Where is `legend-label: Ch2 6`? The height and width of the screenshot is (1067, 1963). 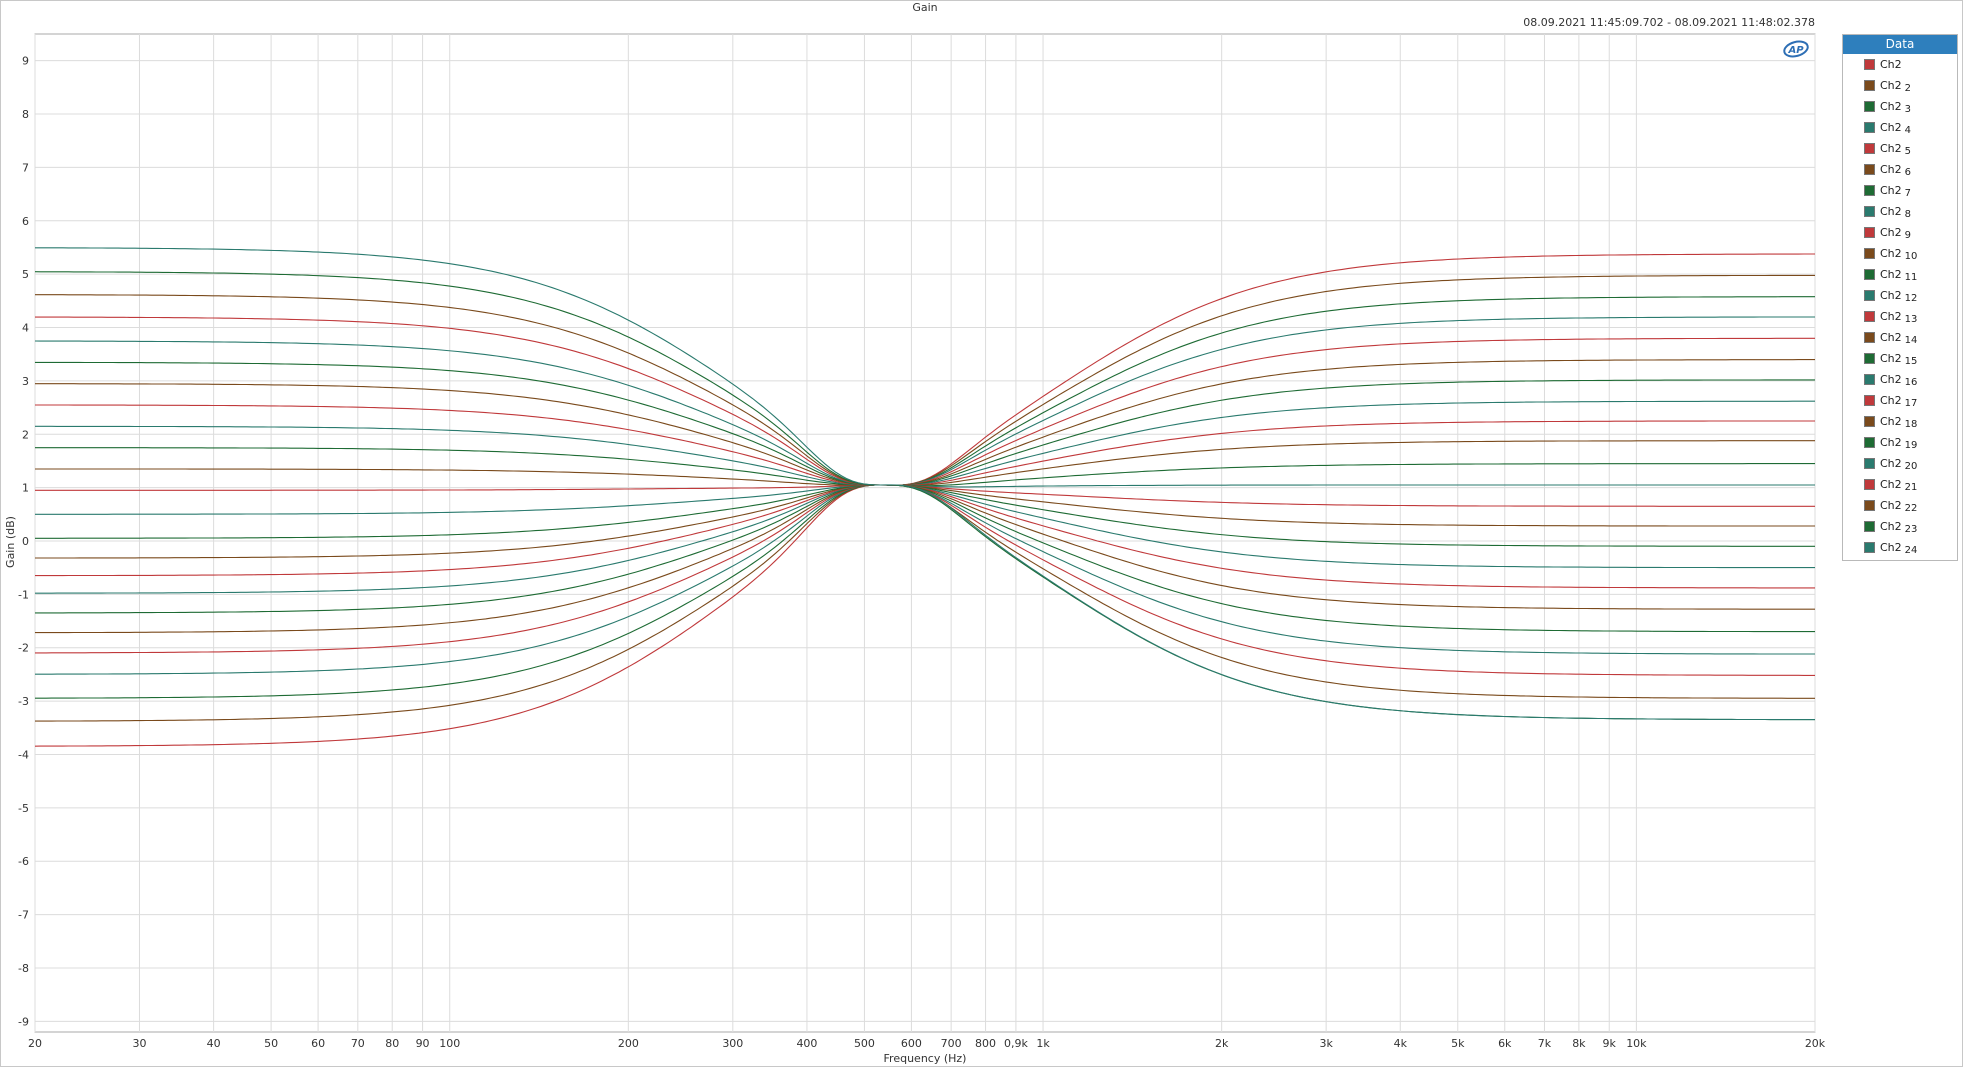
legend-label: Ch2 6 is located at coordinates (1896, 170).